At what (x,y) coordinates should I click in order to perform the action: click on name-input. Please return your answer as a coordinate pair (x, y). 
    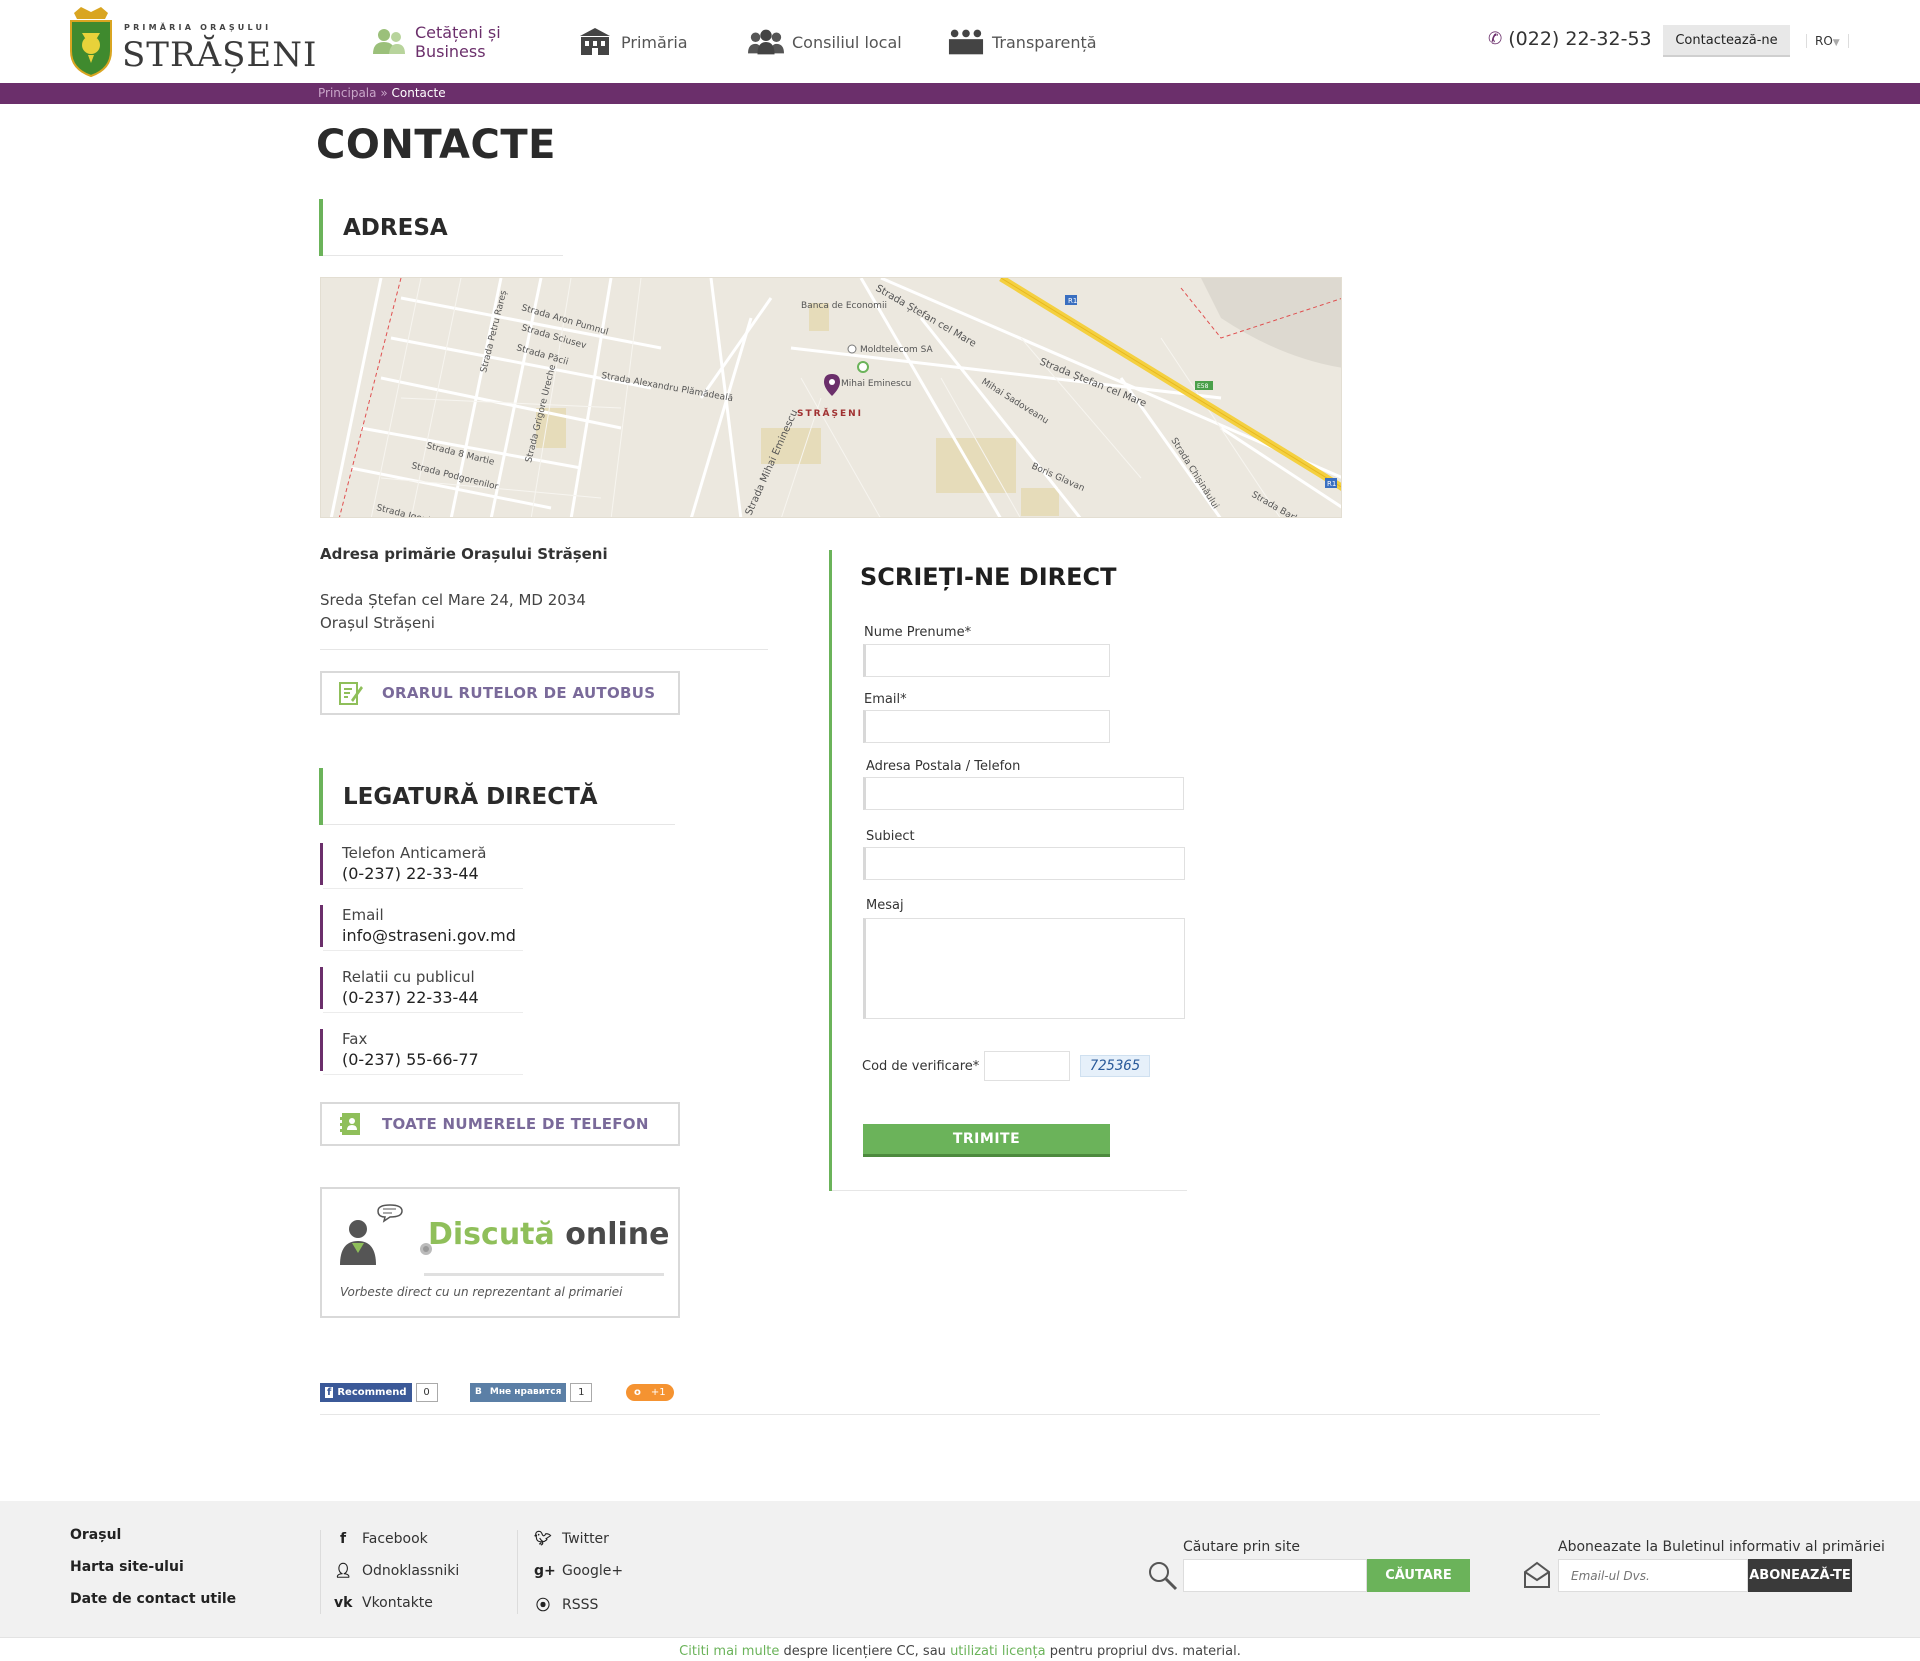
    Looking at the image, I should click on (986, 660).